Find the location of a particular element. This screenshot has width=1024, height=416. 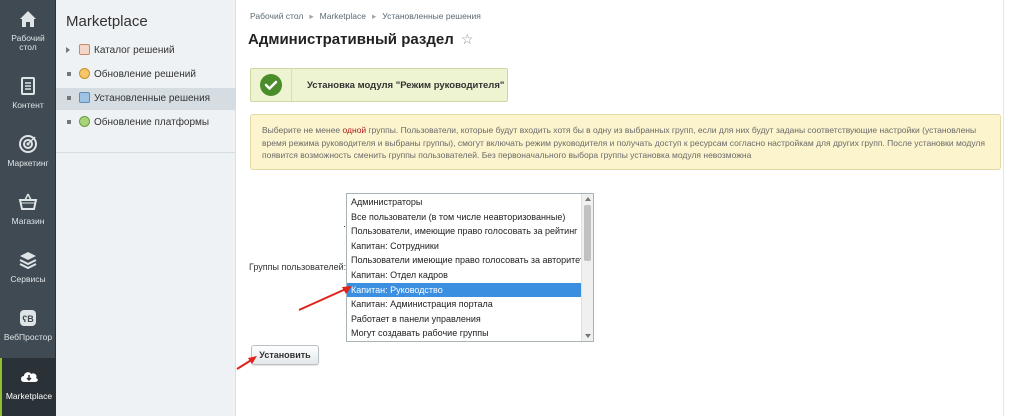

nav-item-webprostor: ʕB ВебПростор is located at coordinates (28, 328).